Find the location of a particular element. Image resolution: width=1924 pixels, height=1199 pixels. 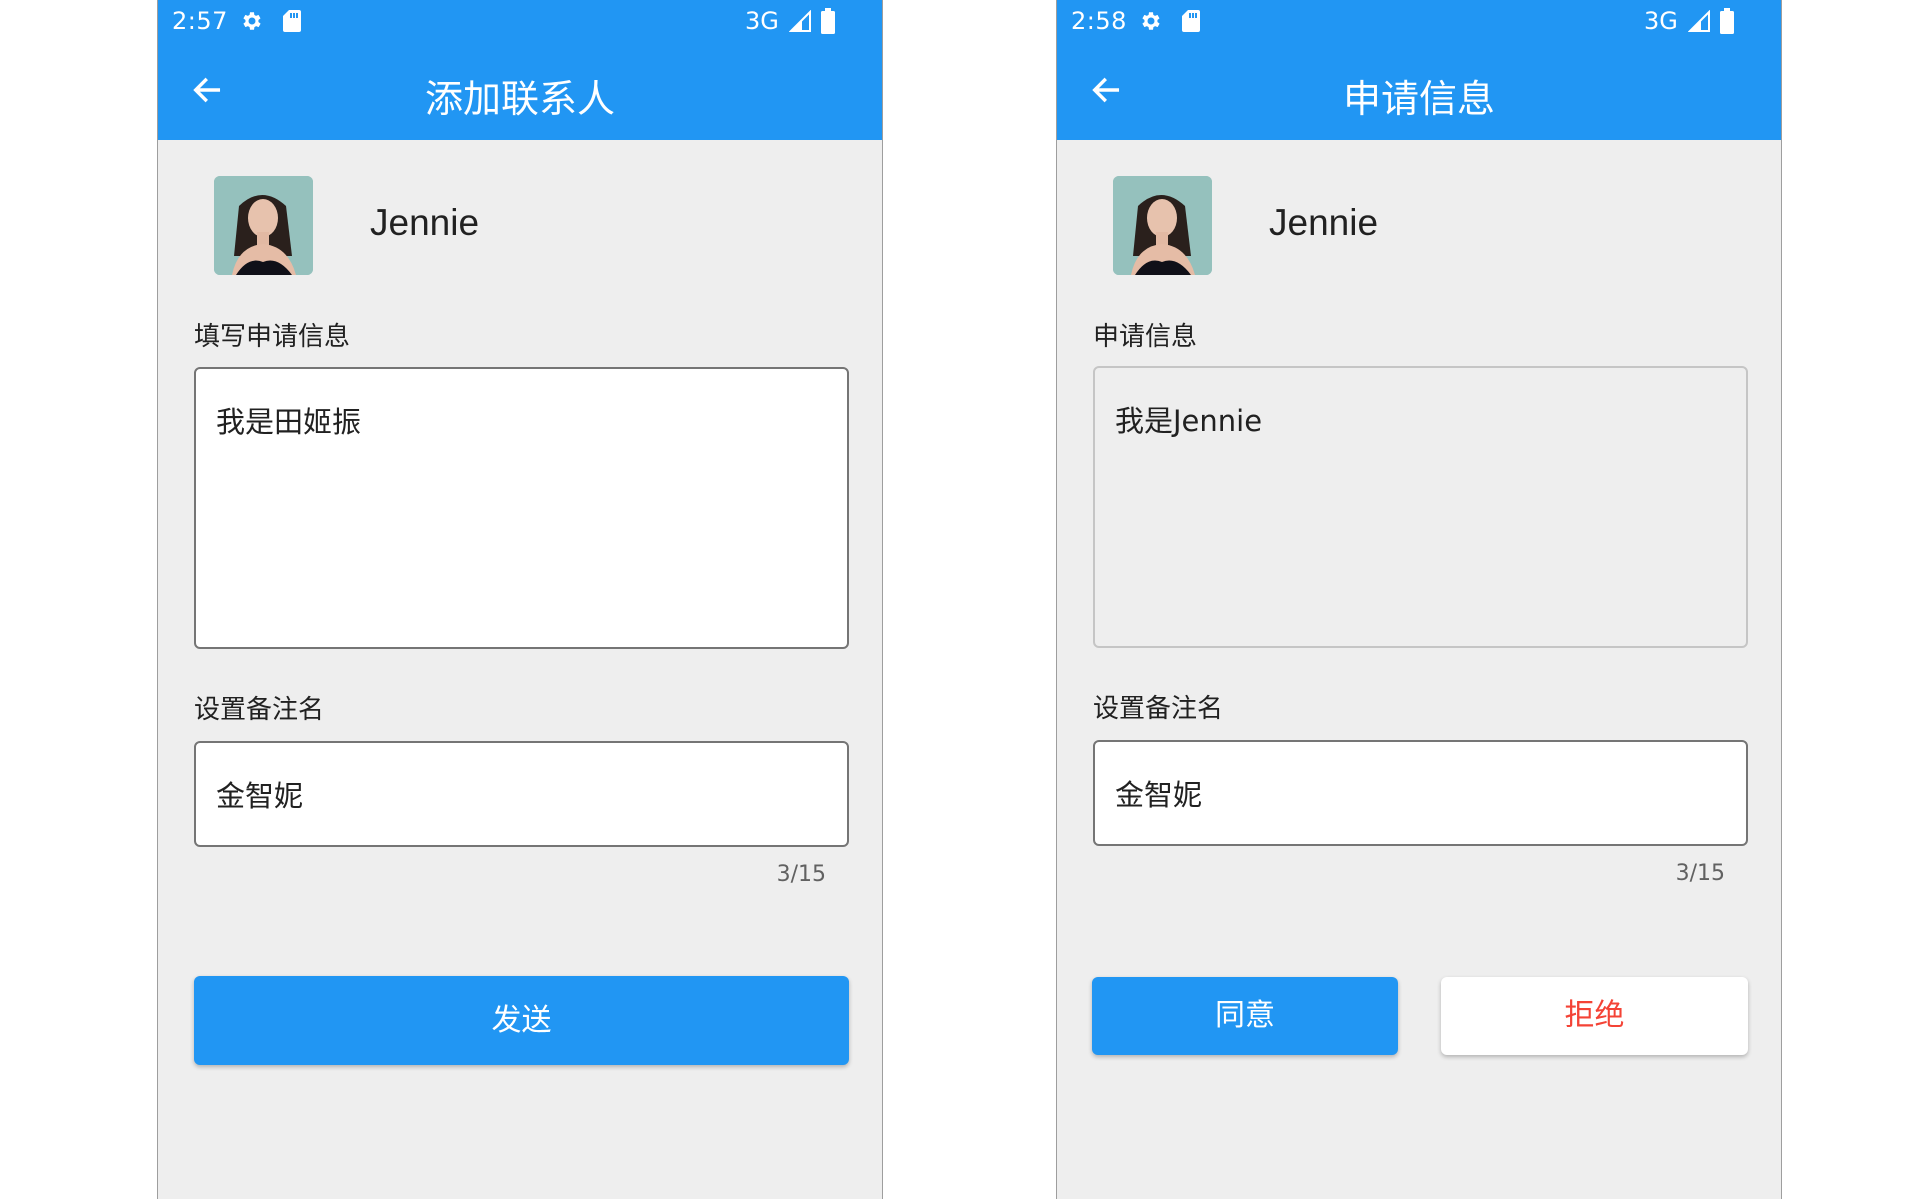

app-bar: 添加联系人 is located at coordinates (520, 91).